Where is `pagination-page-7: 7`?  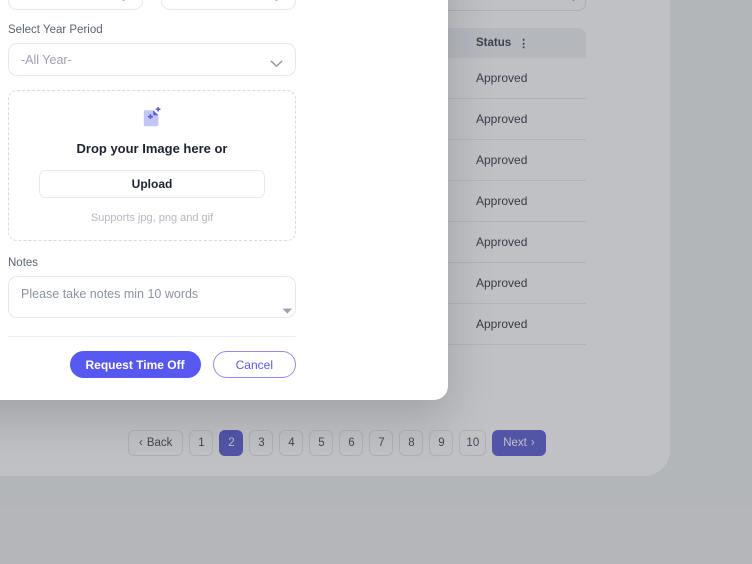 pagination-page-7: 7 is located at coordinates (381, 443).